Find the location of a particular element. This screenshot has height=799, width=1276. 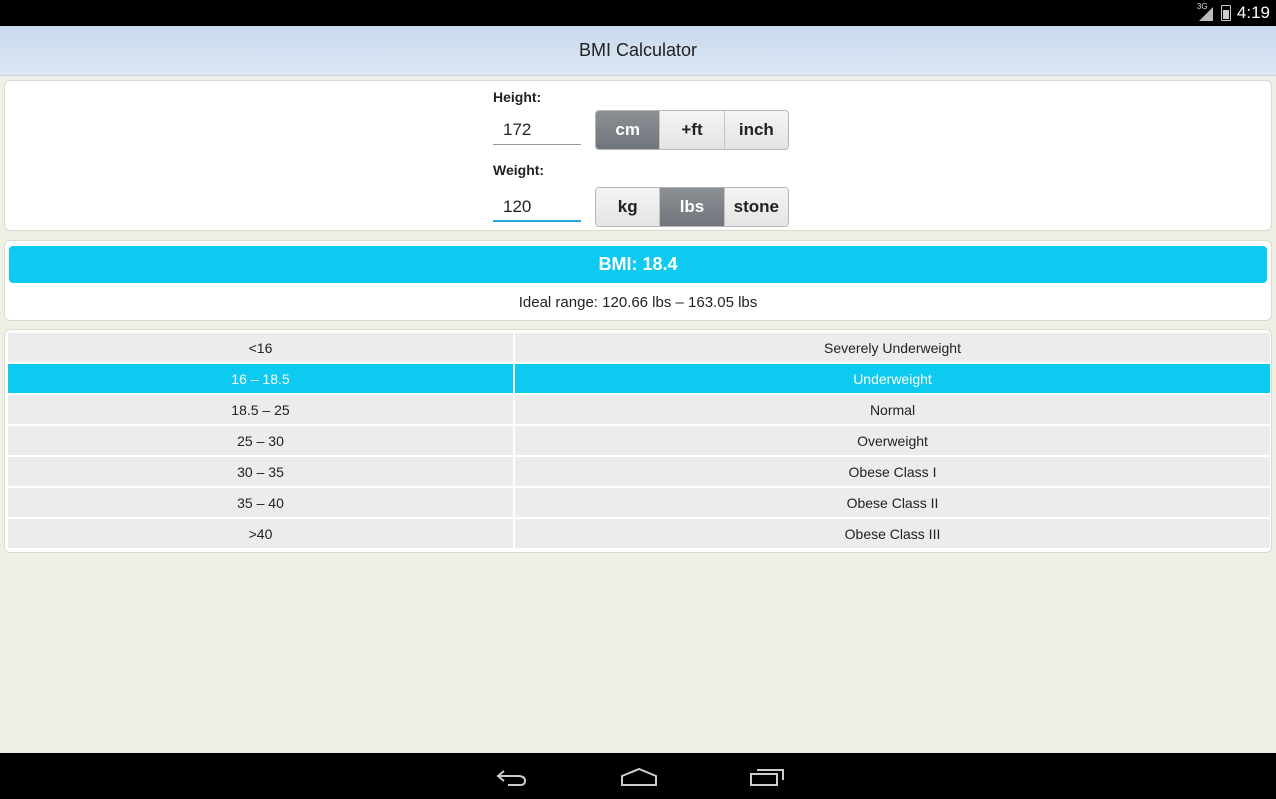

bmi-range-cell: 25 – 30 is located at coordinates (260, 440).